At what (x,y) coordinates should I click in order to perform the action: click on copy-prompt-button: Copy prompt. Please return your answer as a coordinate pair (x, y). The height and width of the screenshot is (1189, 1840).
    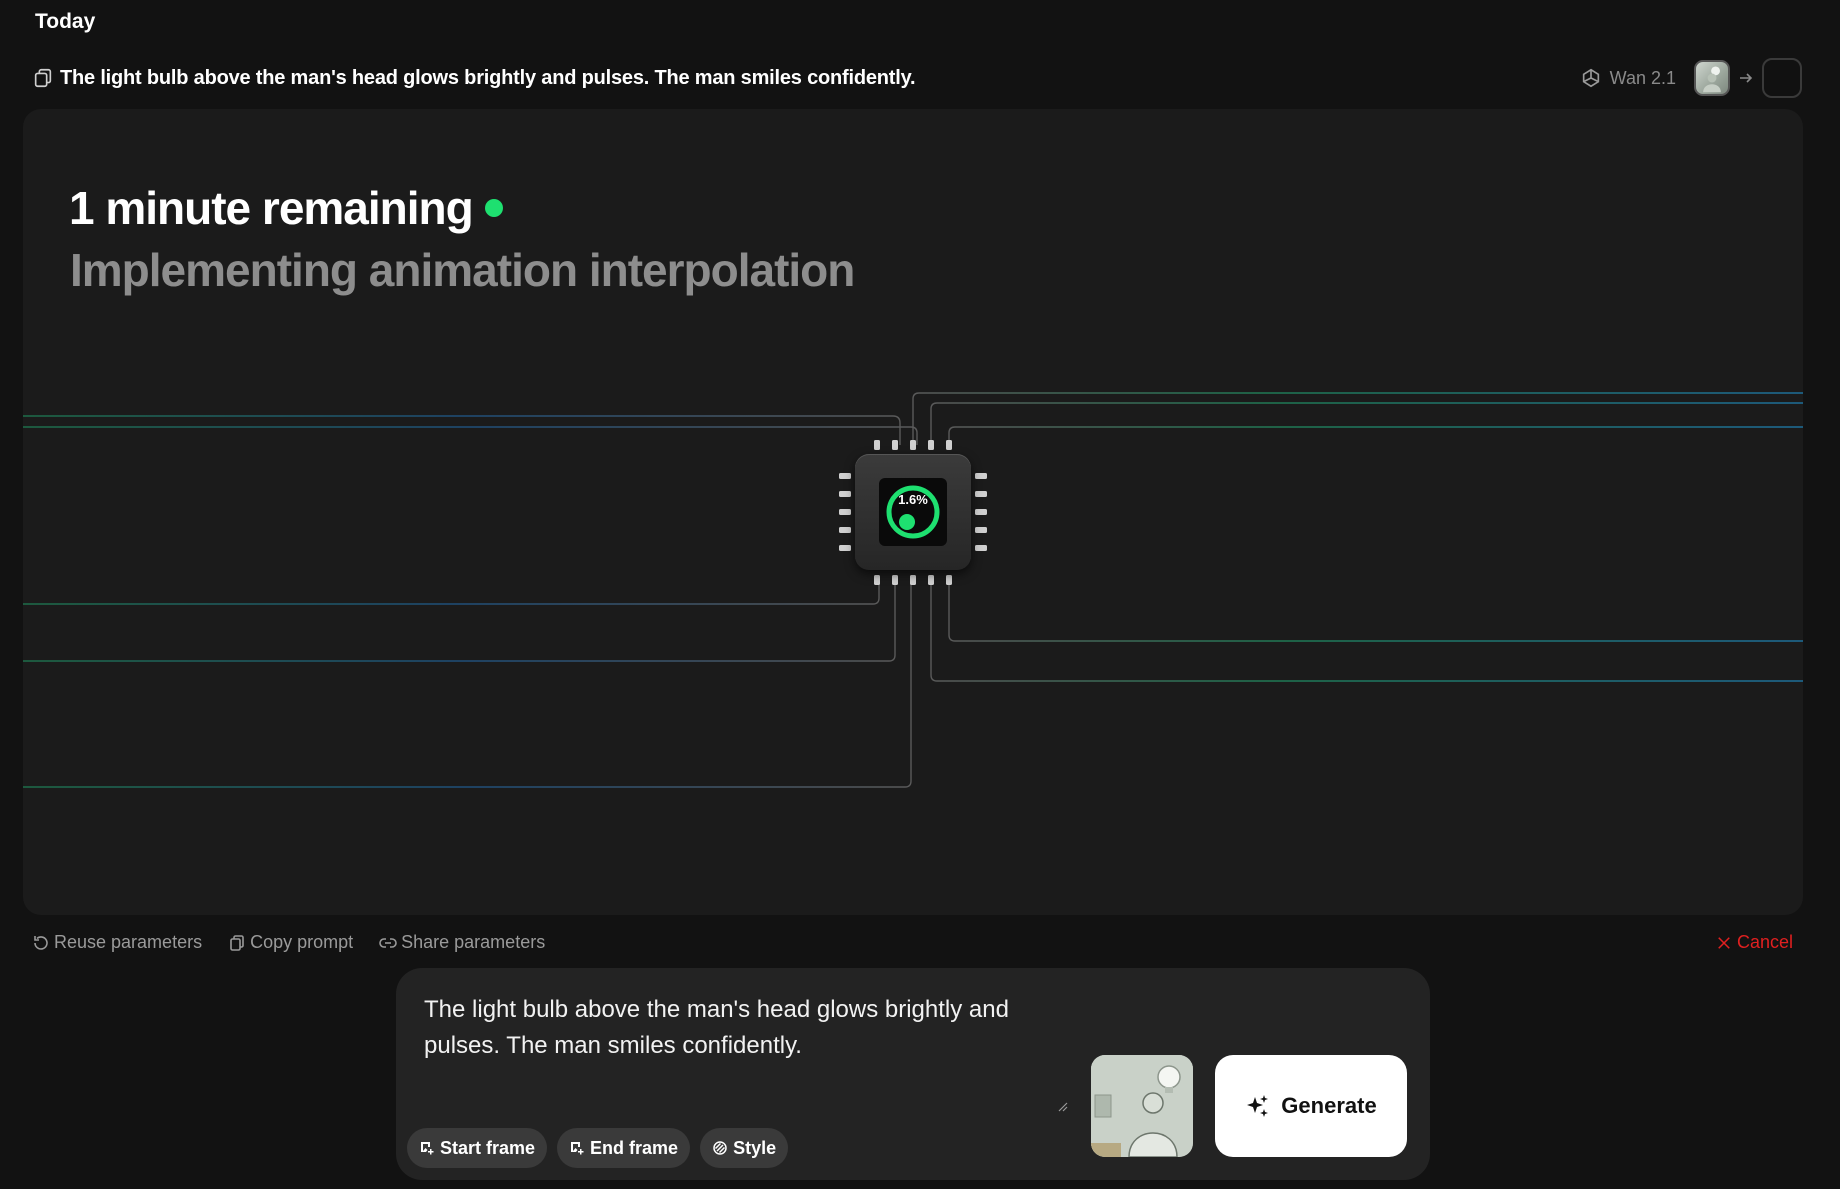
    Looking at the image, I should click on (290, 942).